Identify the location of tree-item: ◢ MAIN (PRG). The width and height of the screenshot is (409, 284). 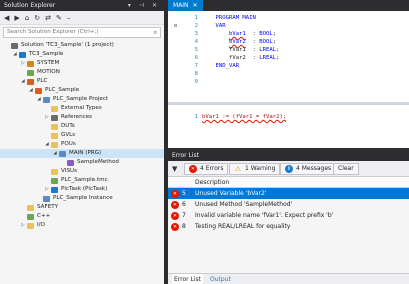
(82, 153).